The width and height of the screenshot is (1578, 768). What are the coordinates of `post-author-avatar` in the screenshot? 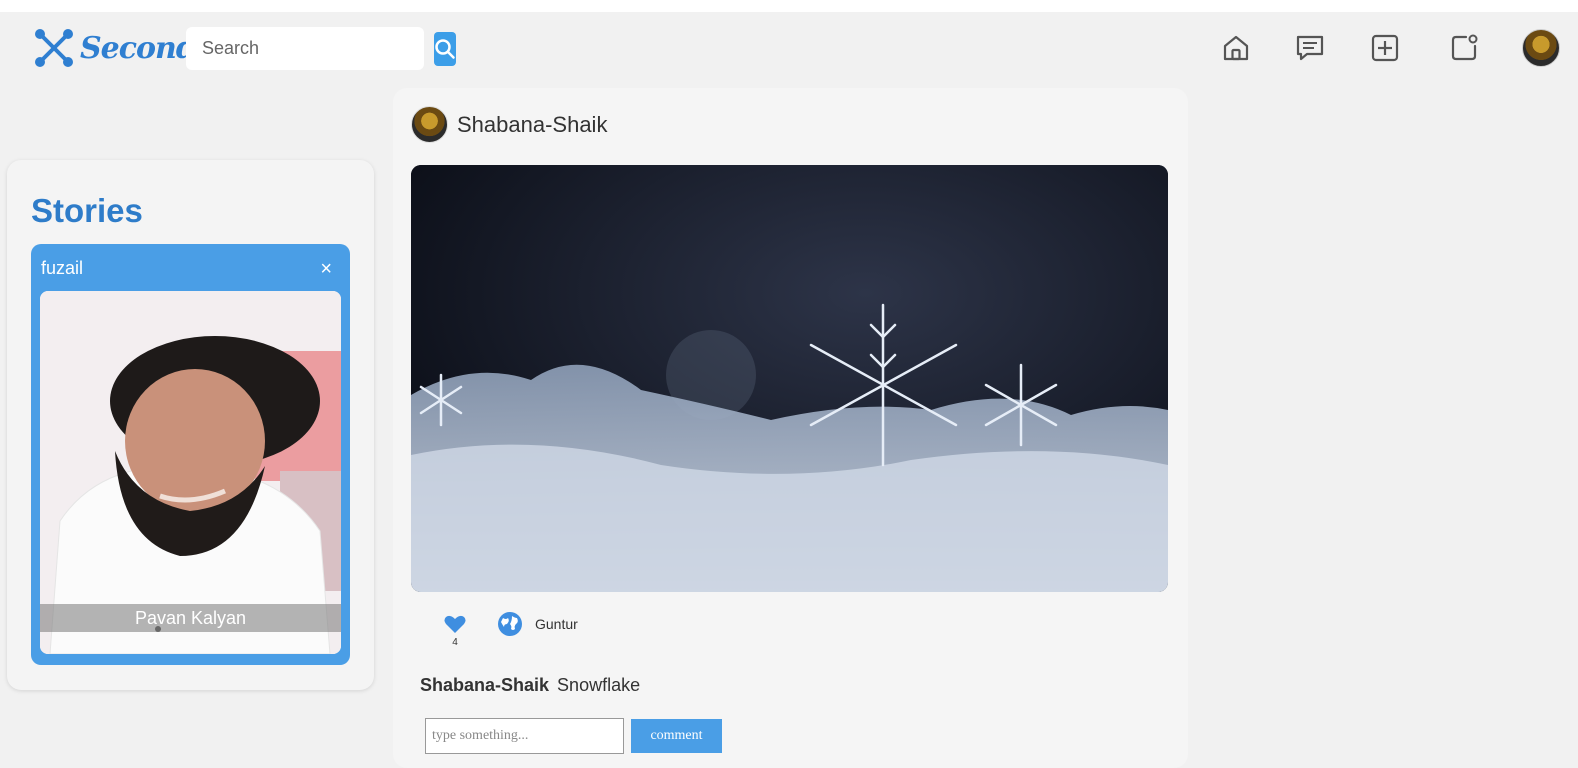 It's located at (429, 124).